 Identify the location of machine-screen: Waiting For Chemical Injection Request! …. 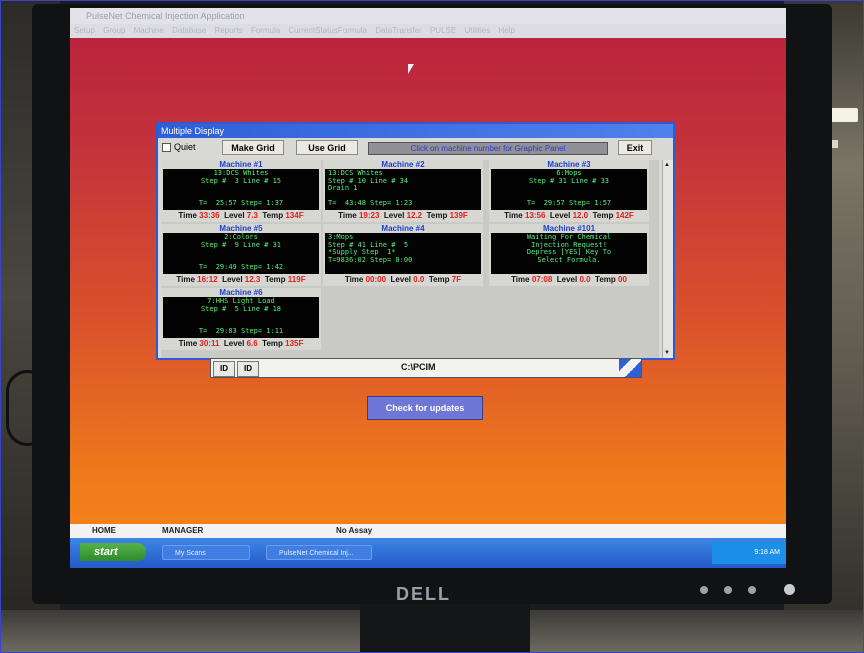
(569, 253).